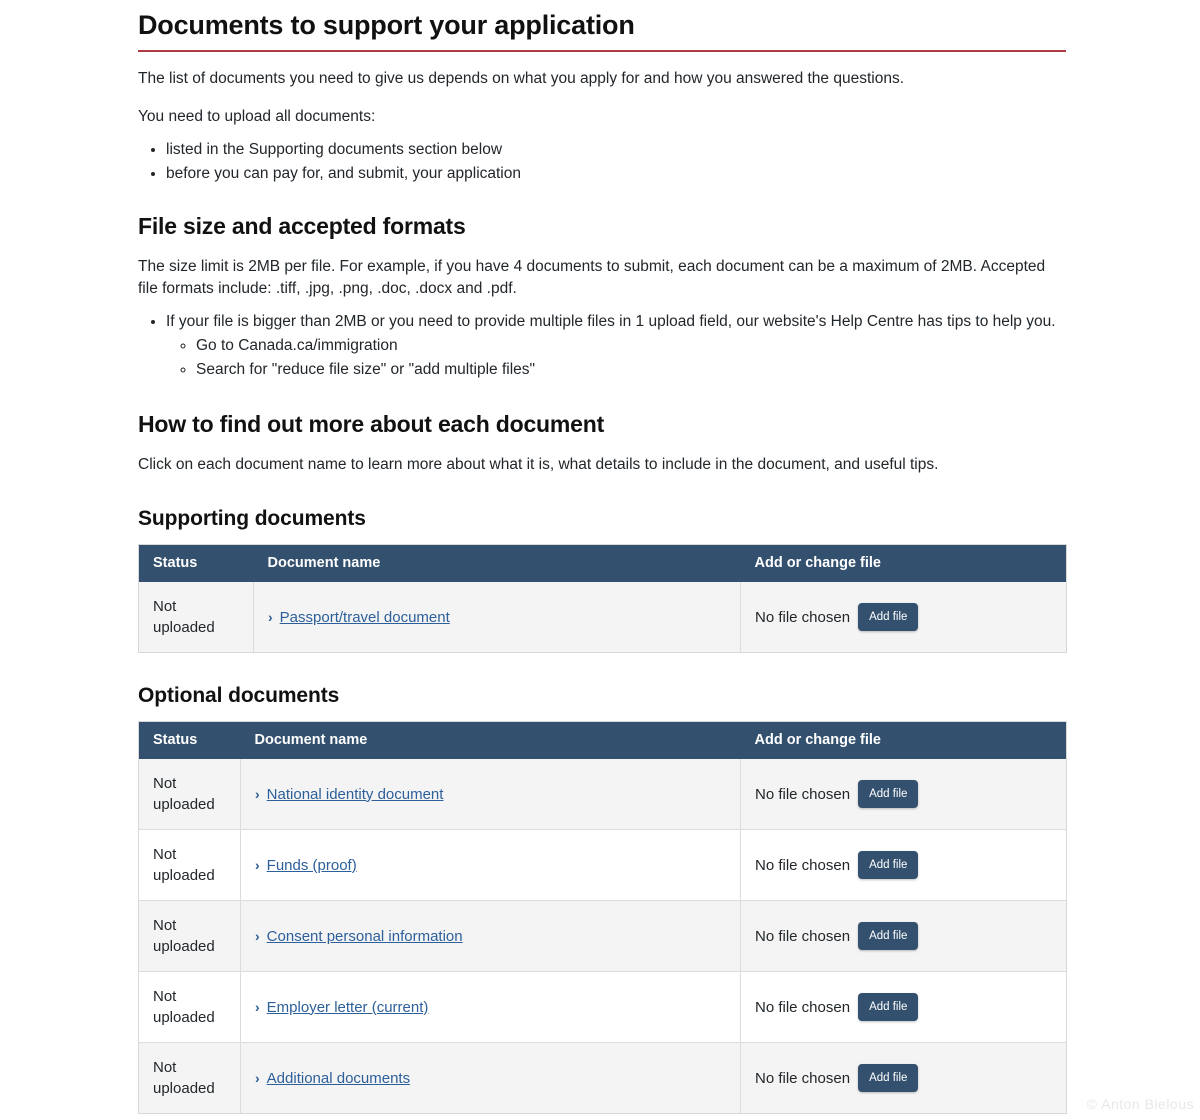  Describe the element at coordinates (1140, 1104) in the screenshot. I see `watermark: © Anton Bielous` at that location.